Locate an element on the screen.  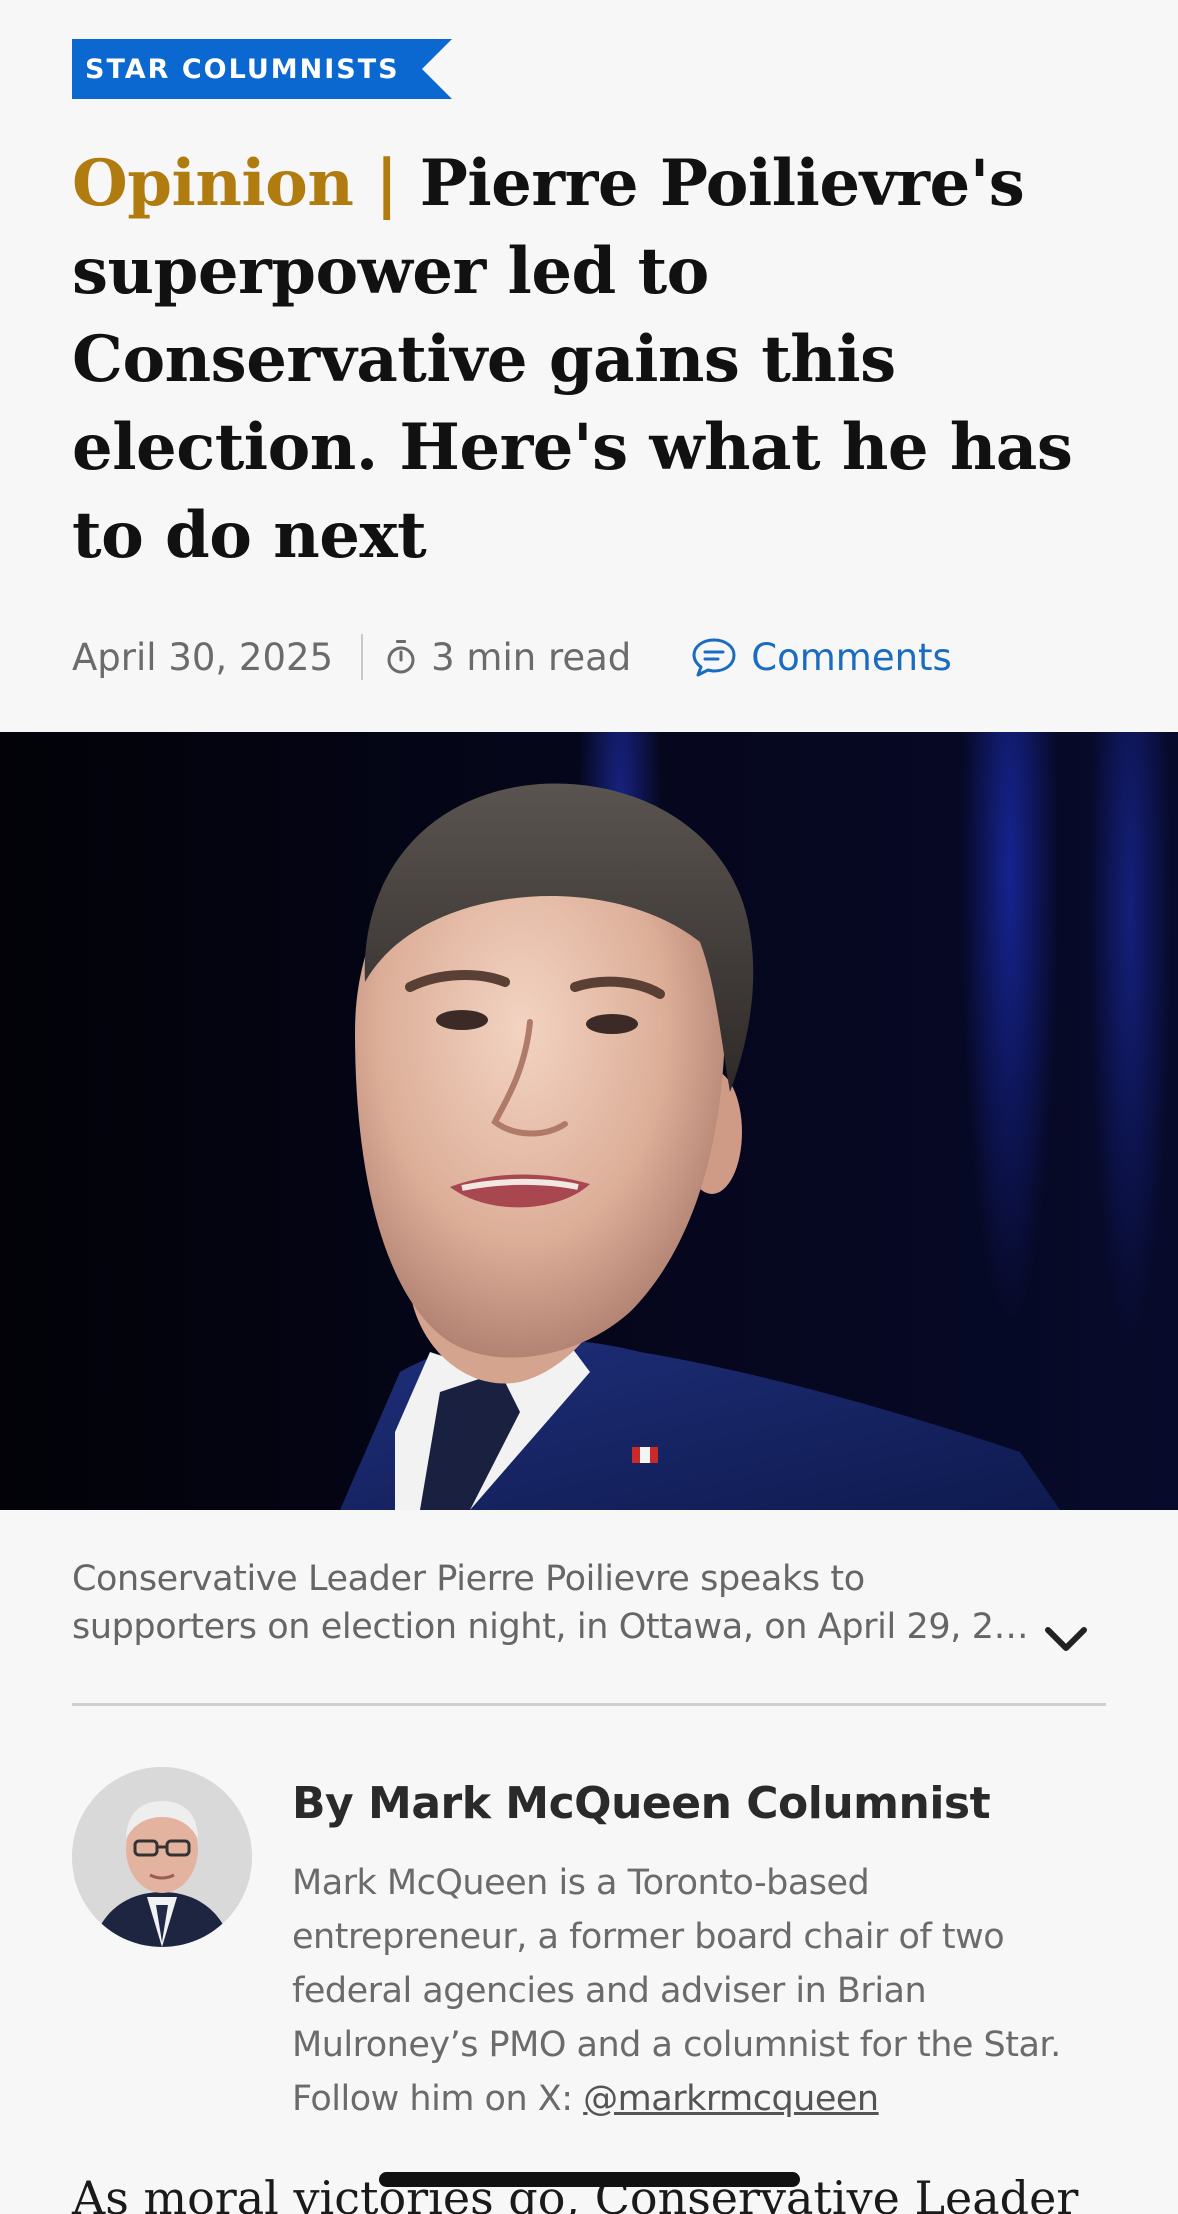
article-meta: April 30, 2025 3 min read Comments is located at coordinates (512, 657).